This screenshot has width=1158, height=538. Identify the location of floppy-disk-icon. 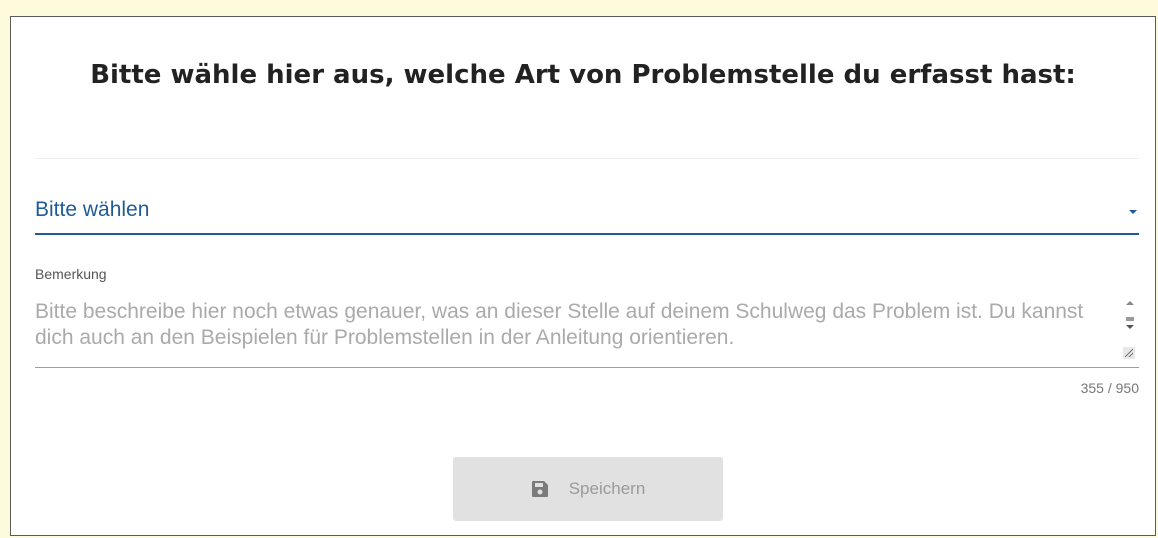
(539, 489).